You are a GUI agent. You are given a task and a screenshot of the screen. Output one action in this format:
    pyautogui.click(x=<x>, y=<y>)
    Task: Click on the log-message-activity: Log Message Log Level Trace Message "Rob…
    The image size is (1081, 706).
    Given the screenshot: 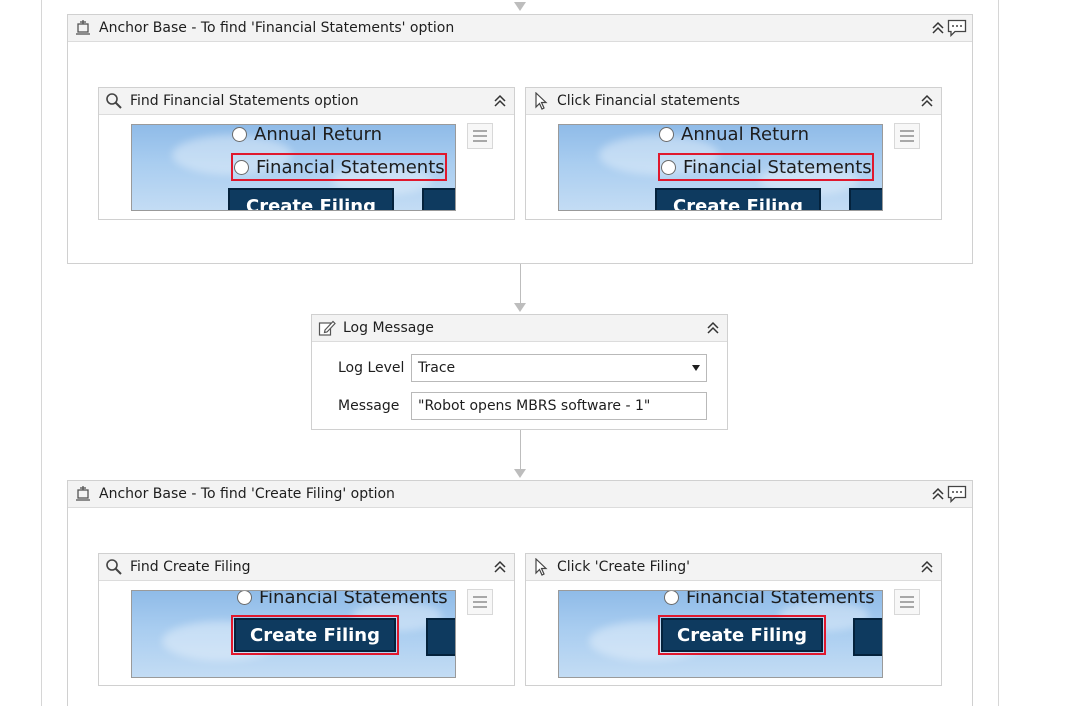 What is the action you would take?
    pyautogui.click(x=519, y=372)
    